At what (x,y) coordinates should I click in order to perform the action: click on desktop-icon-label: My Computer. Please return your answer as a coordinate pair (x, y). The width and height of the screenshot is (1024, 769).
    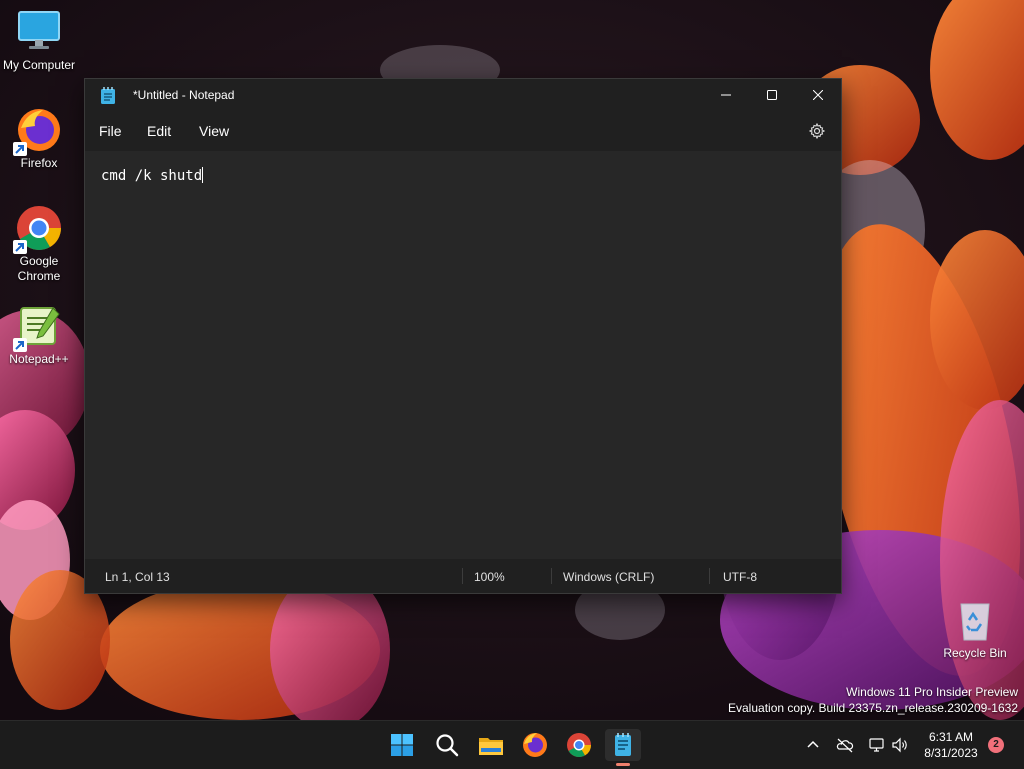
    Looking at the image, I should click on (39, 65).